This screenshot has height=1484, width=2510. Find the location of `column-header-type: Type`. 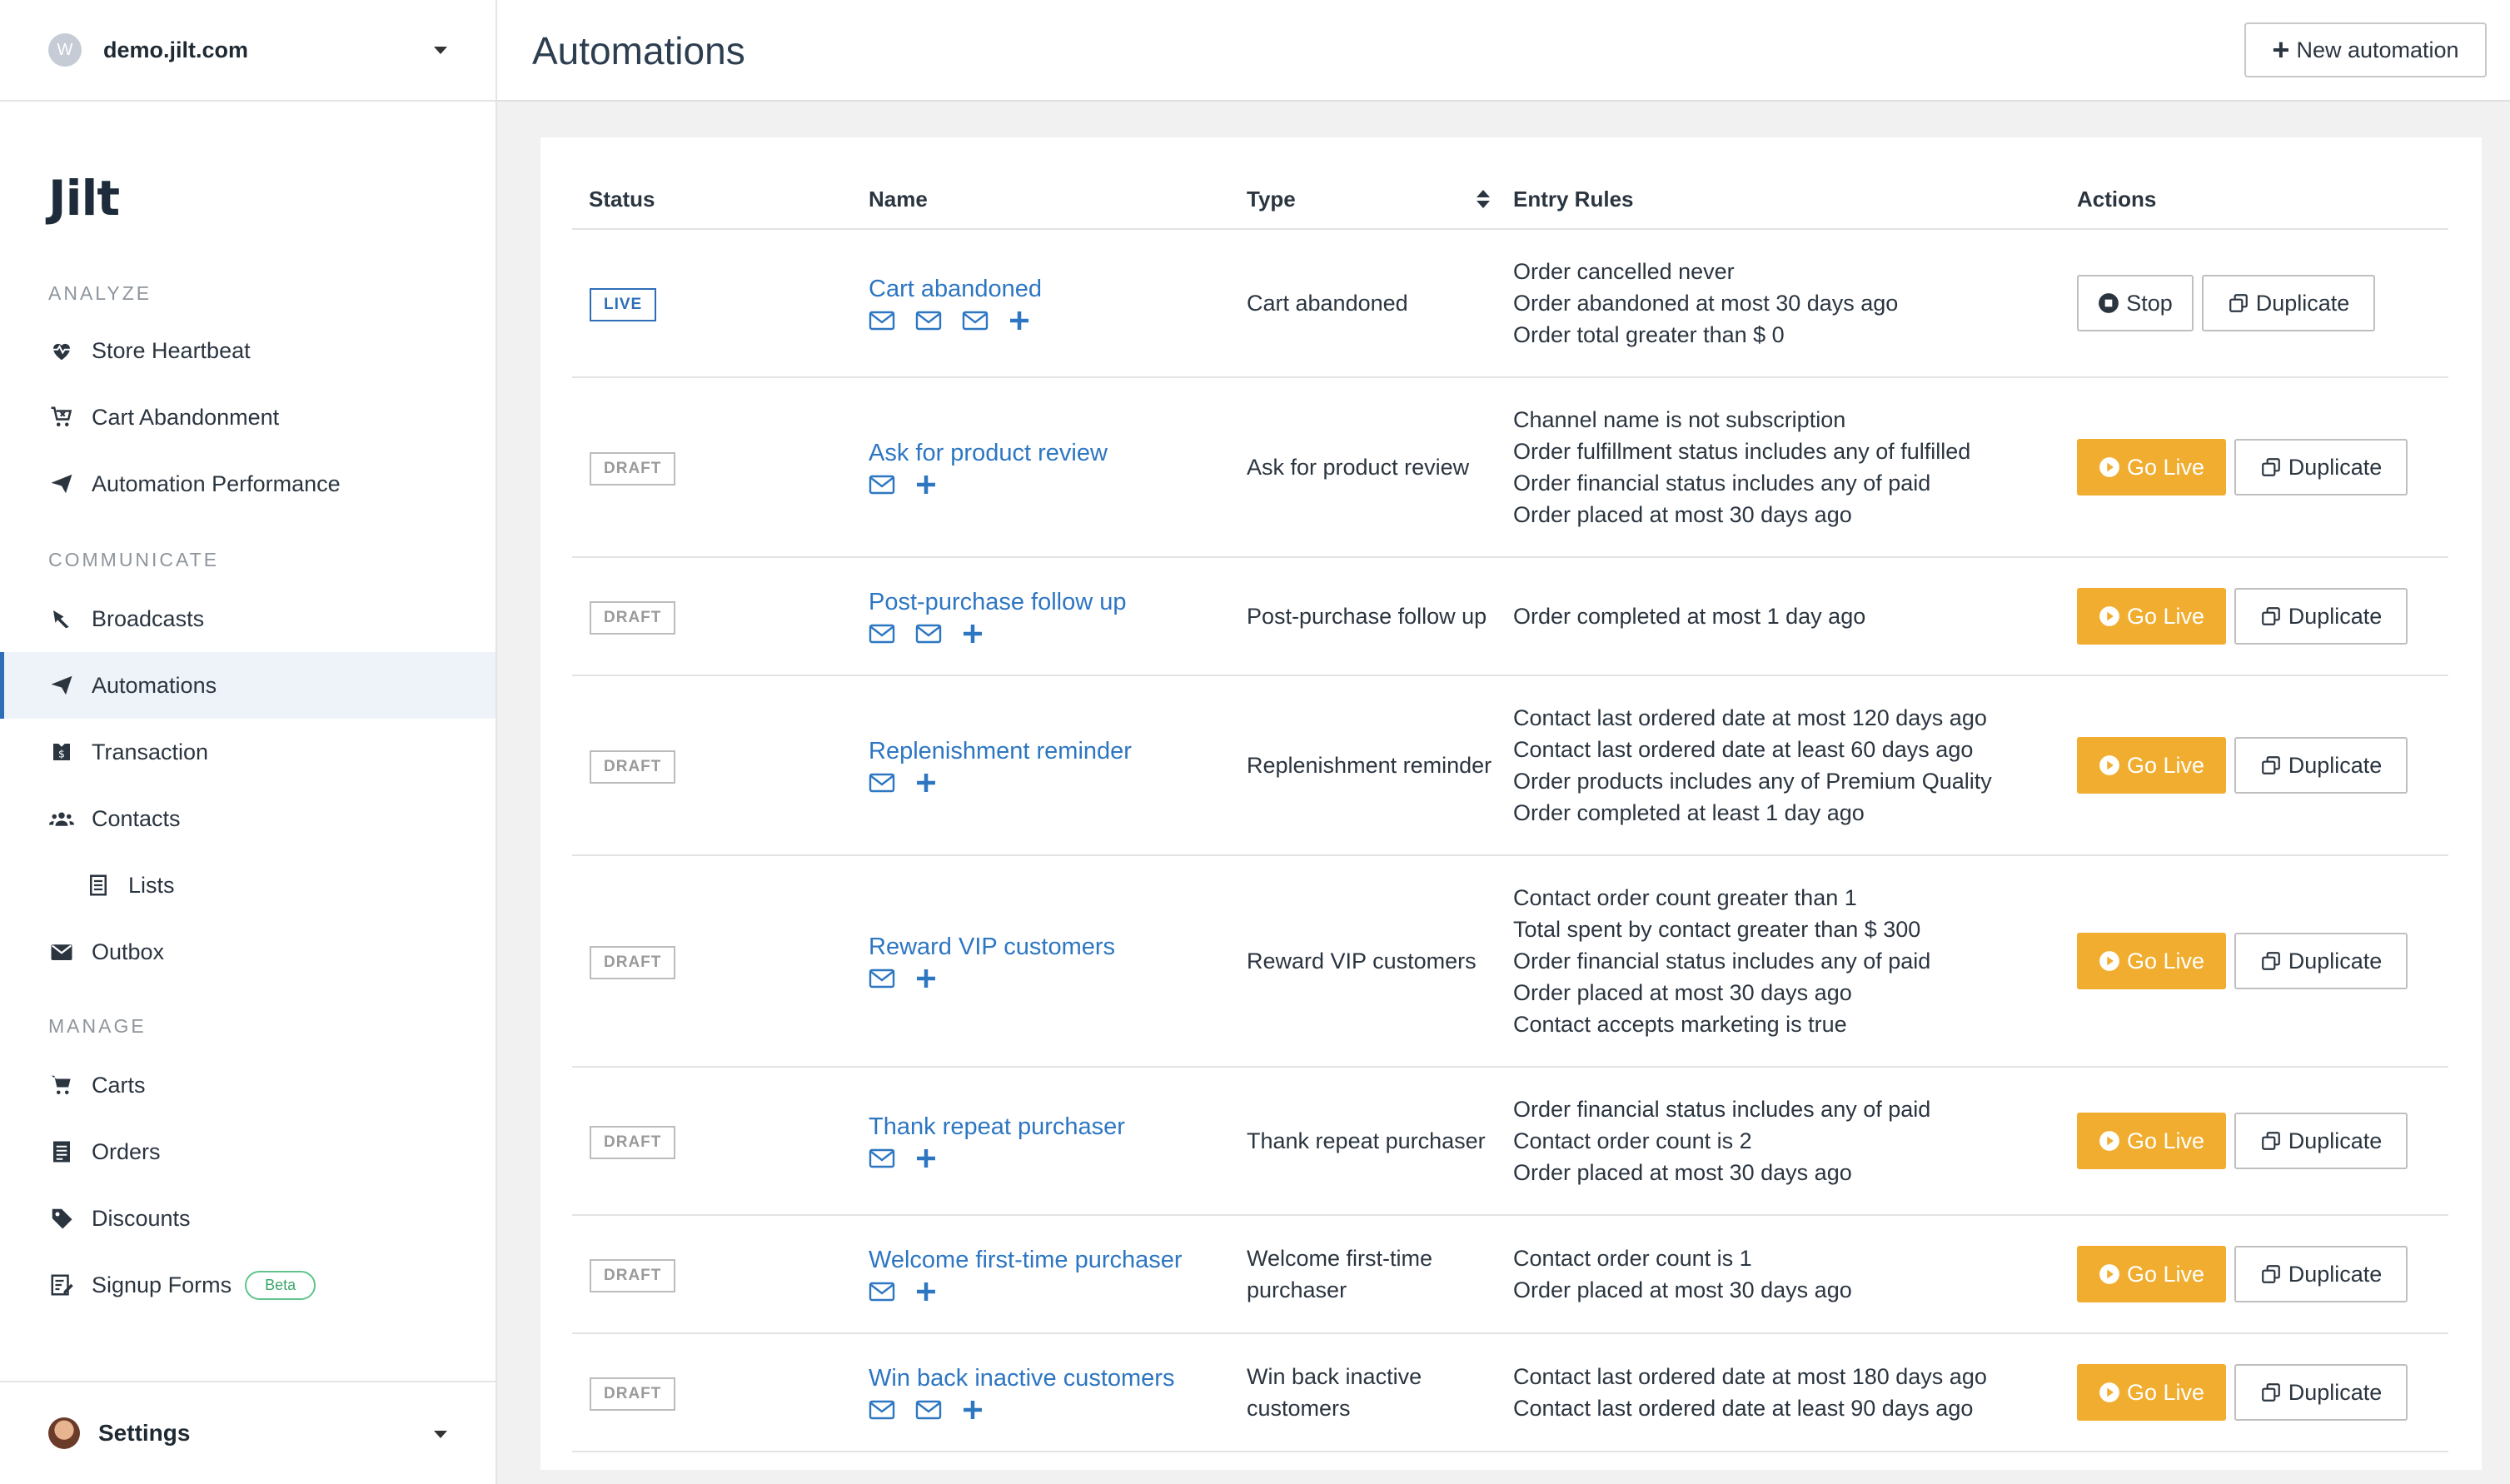

column-header-type: Type is located at coordinates (1370, 200).